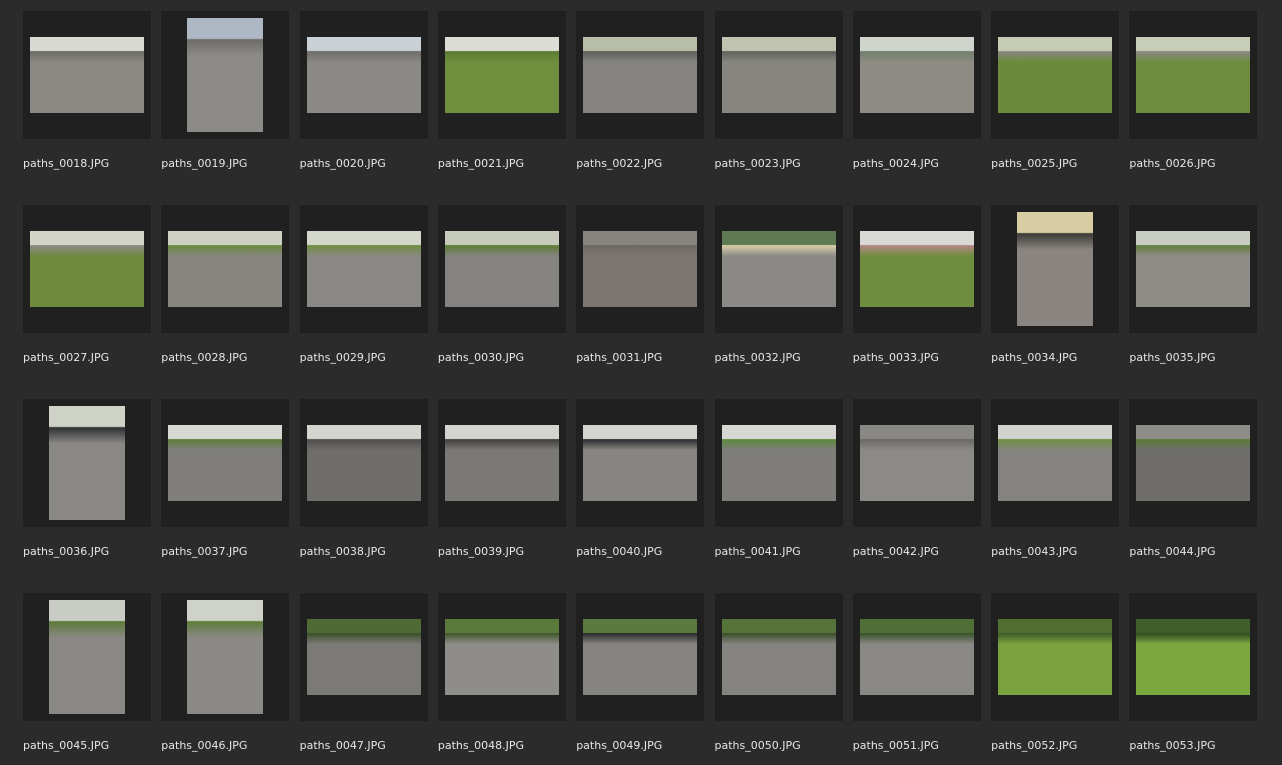 The image size is (1282, 765). I want to click on thumbnail-item: paths_0027.JPG, so click(87, 291).